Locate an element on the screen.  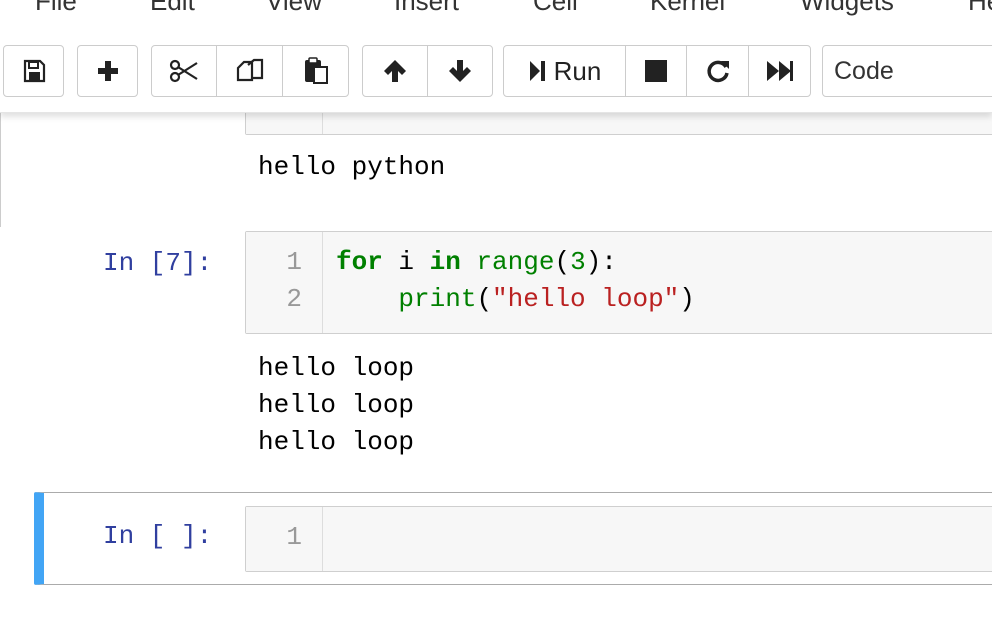
menu-view: View is located at coordinates (294, 8).